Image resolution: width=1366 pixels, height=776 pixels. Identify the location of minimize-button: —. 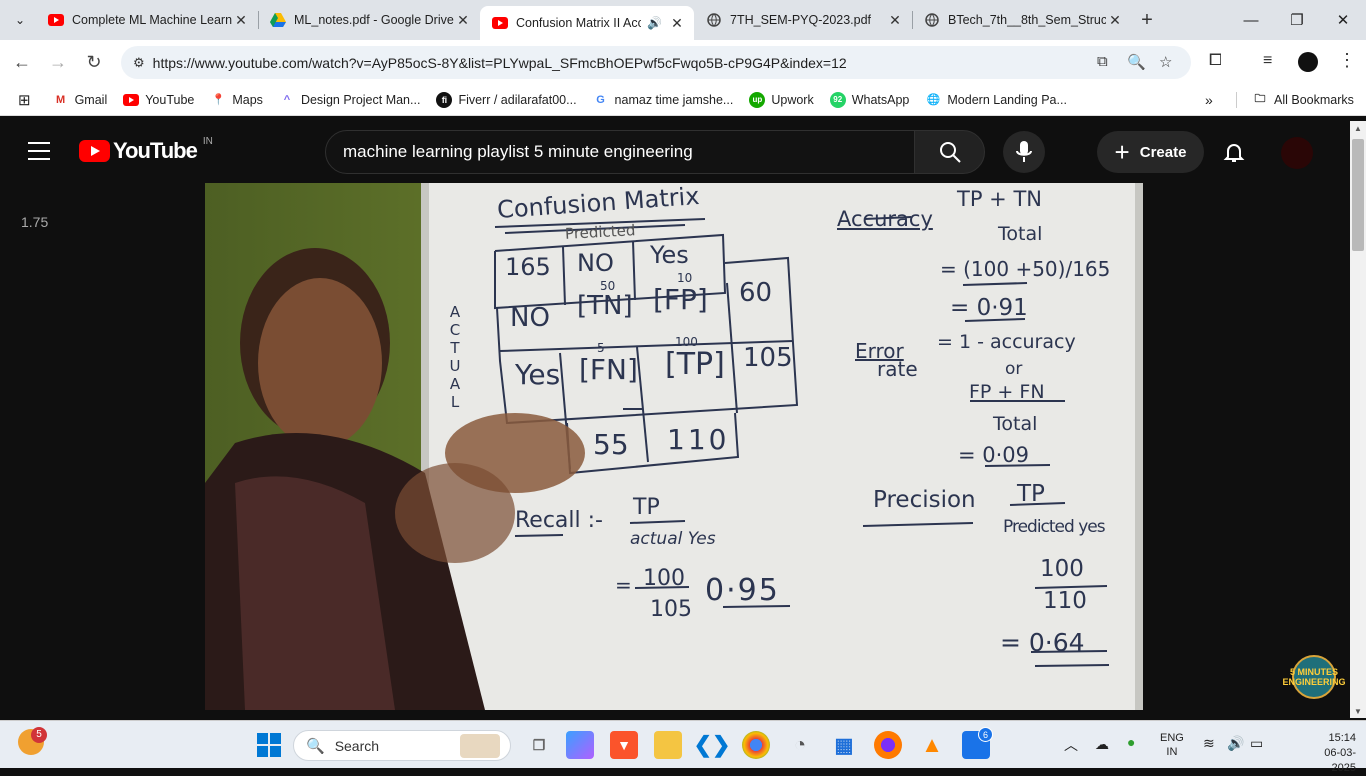
(1251, 20).